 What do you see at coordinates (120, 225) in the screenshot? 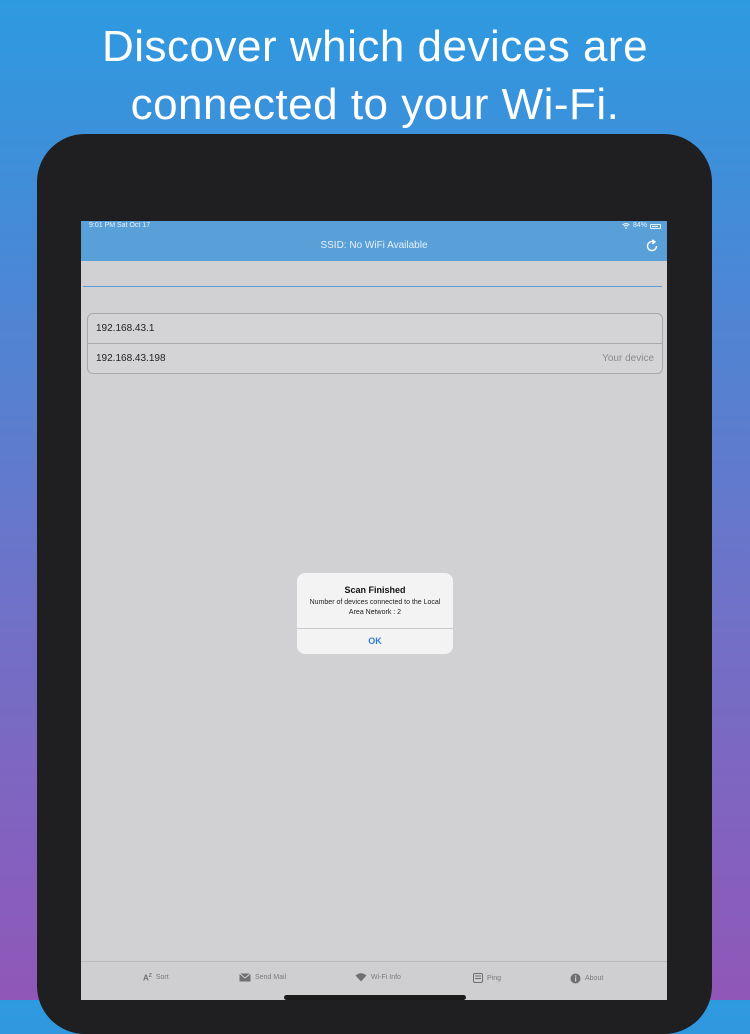
I see `status-time: 9:01 PM Sat Oct 17` at bounding box center [120, 225].